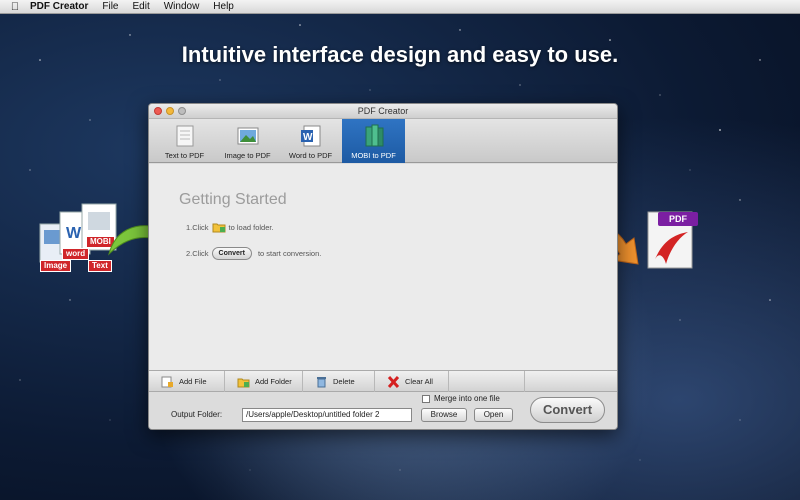 The height and width of the screenshot is (500, 800). What do you see at coordinates (197, 414) in the screenshot?
I see `output-folder-label: Output Folder:` at bounding box center [197, 414].